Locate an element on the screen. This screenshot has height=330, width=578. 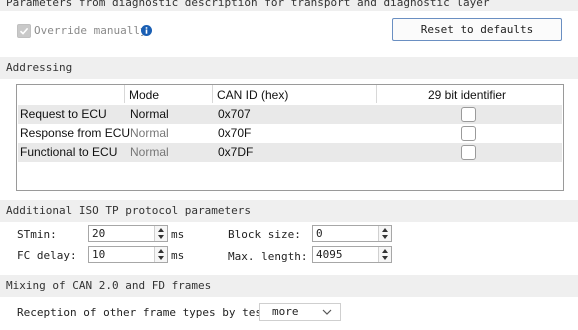
reception-dropdown-value: more is located at coordinates (285, 311).